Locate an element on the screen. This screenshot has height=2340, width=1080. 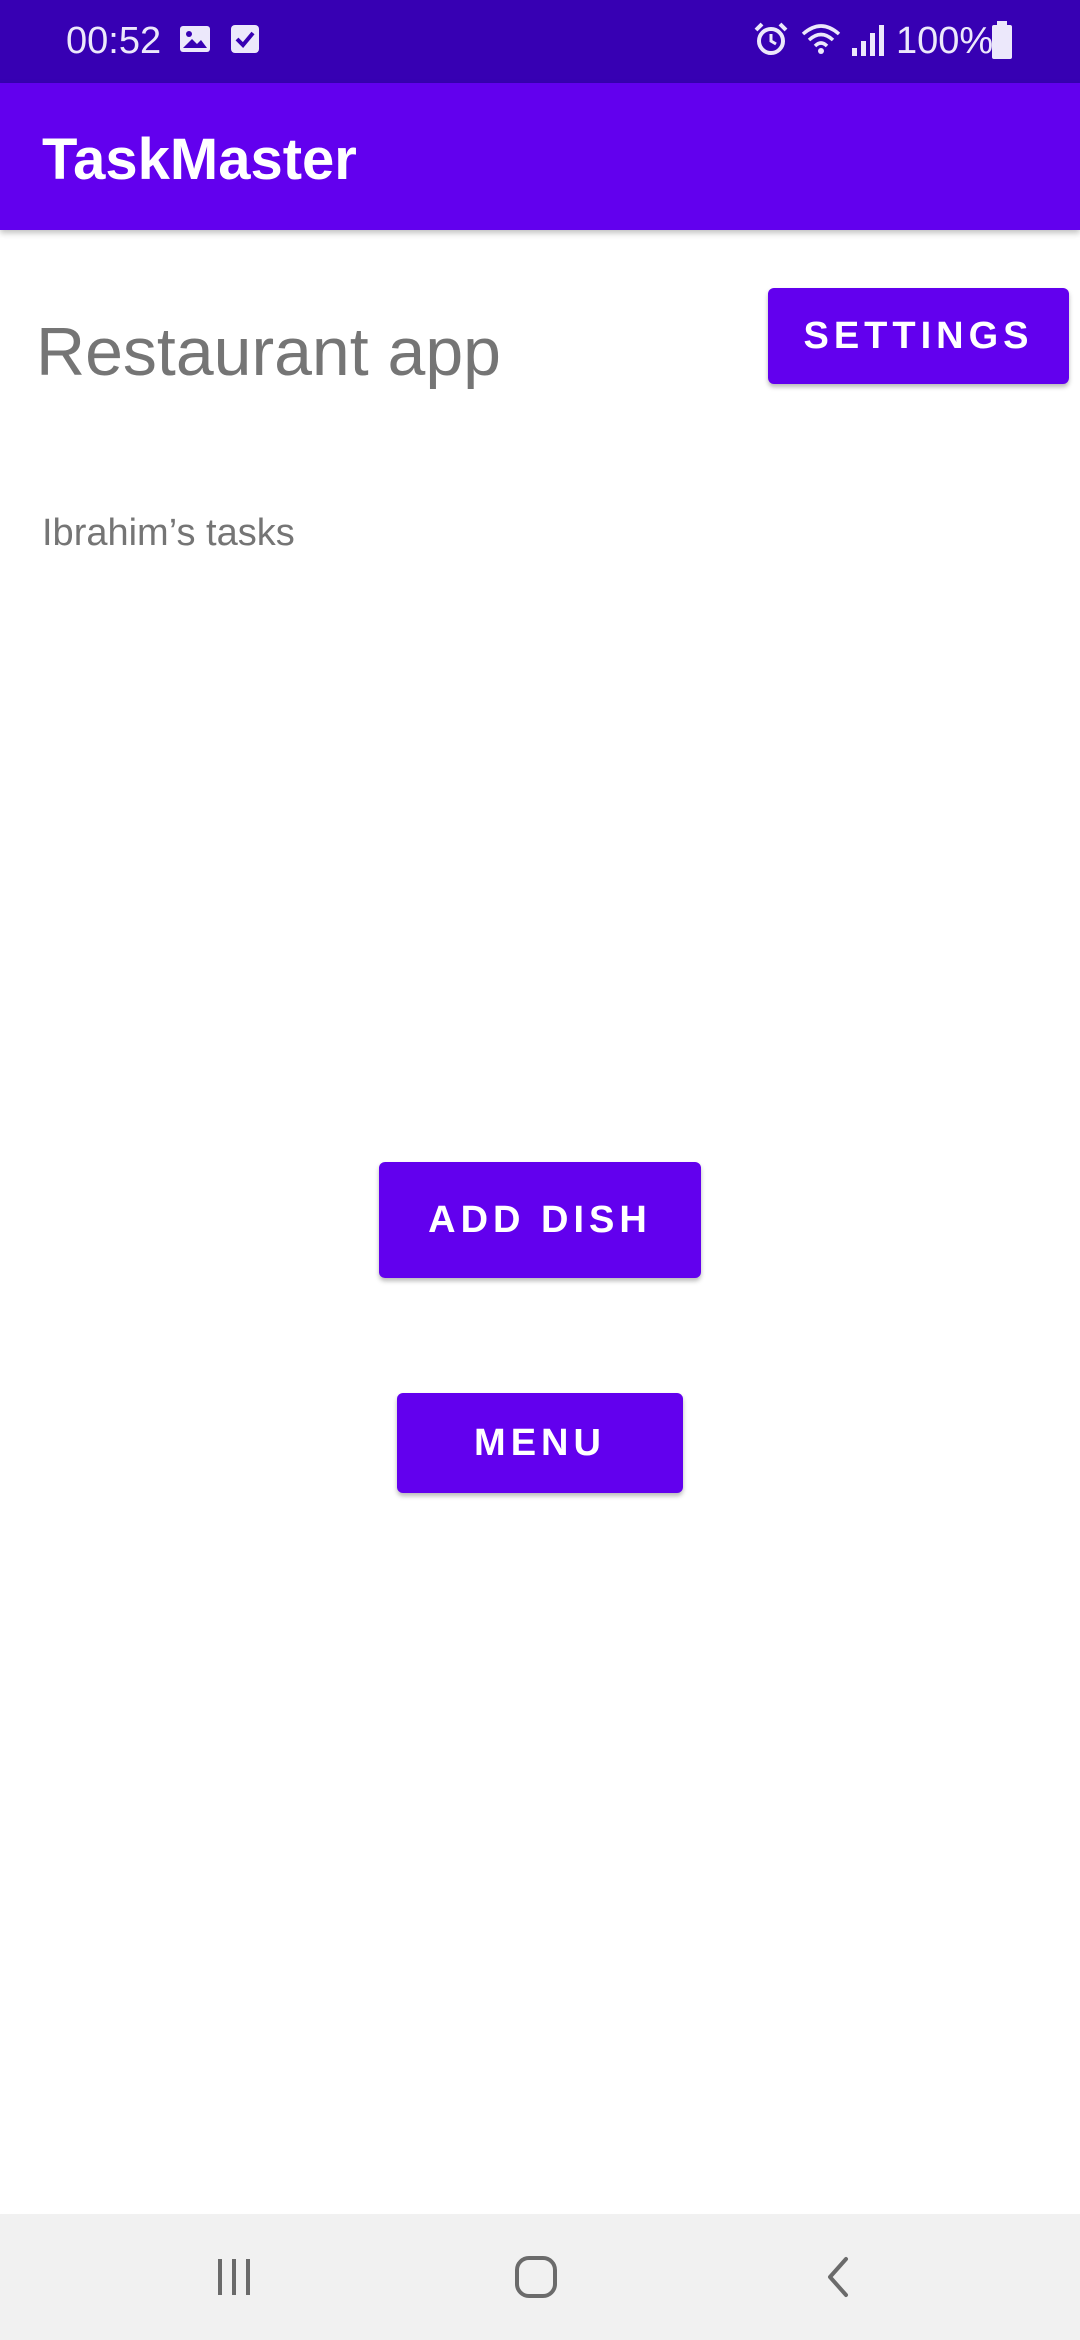
settings-button: SETTINGS is located at coordinates (918, 336).